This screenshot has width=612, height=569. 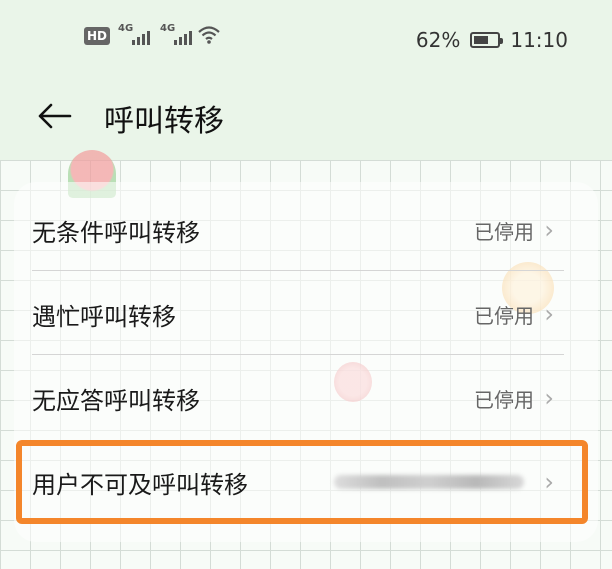 I want to click on row-label: 无应答呼叫转移, so click(x=116, y=400).